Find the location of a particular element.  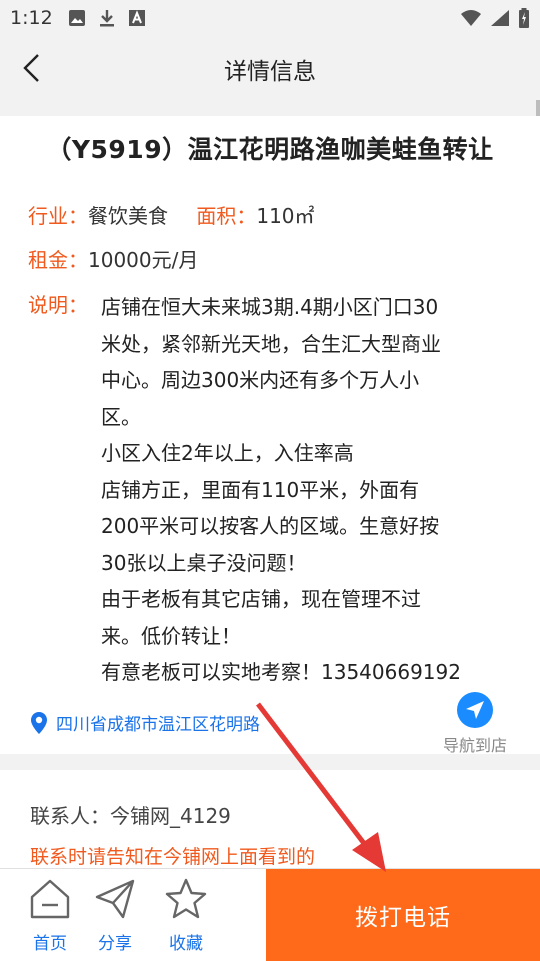

app-a-icon is located at coordinates (137, 18).